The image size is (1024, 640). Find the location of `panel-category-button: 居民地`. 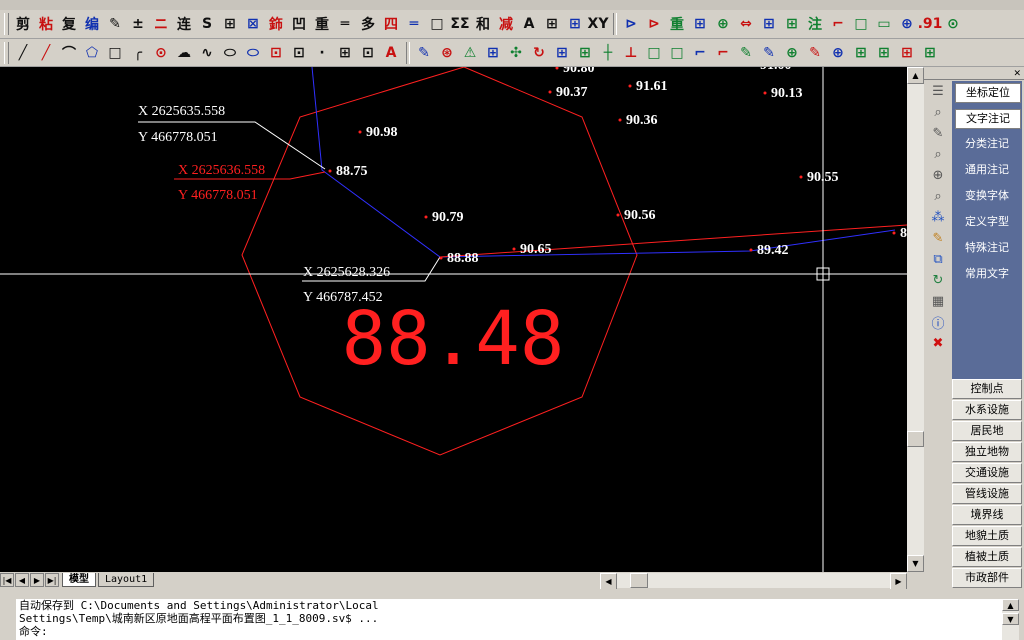

panel-category-button: 居民地 is located at coordinates (987, 431).